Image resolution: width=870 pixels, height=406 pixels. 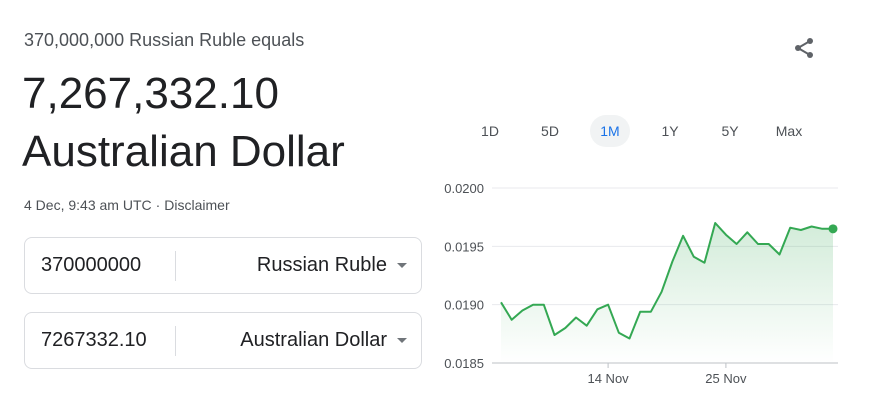 What do you see at coordinates (164, 40) in the screenshot?
I see `header-subtitle: 370,000,000 Russian Ruble equals` at bounding box center [164, 40].